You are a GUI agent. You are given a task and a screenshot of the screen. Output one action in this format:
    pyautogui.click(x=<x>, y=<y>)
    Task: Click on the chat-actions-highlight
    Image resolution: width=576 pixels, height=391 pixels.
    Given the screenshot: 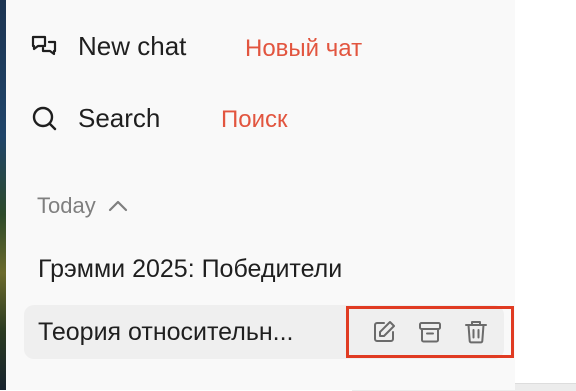 What is the action you would take?
    pyautogui.click(x=430, y=332)
    